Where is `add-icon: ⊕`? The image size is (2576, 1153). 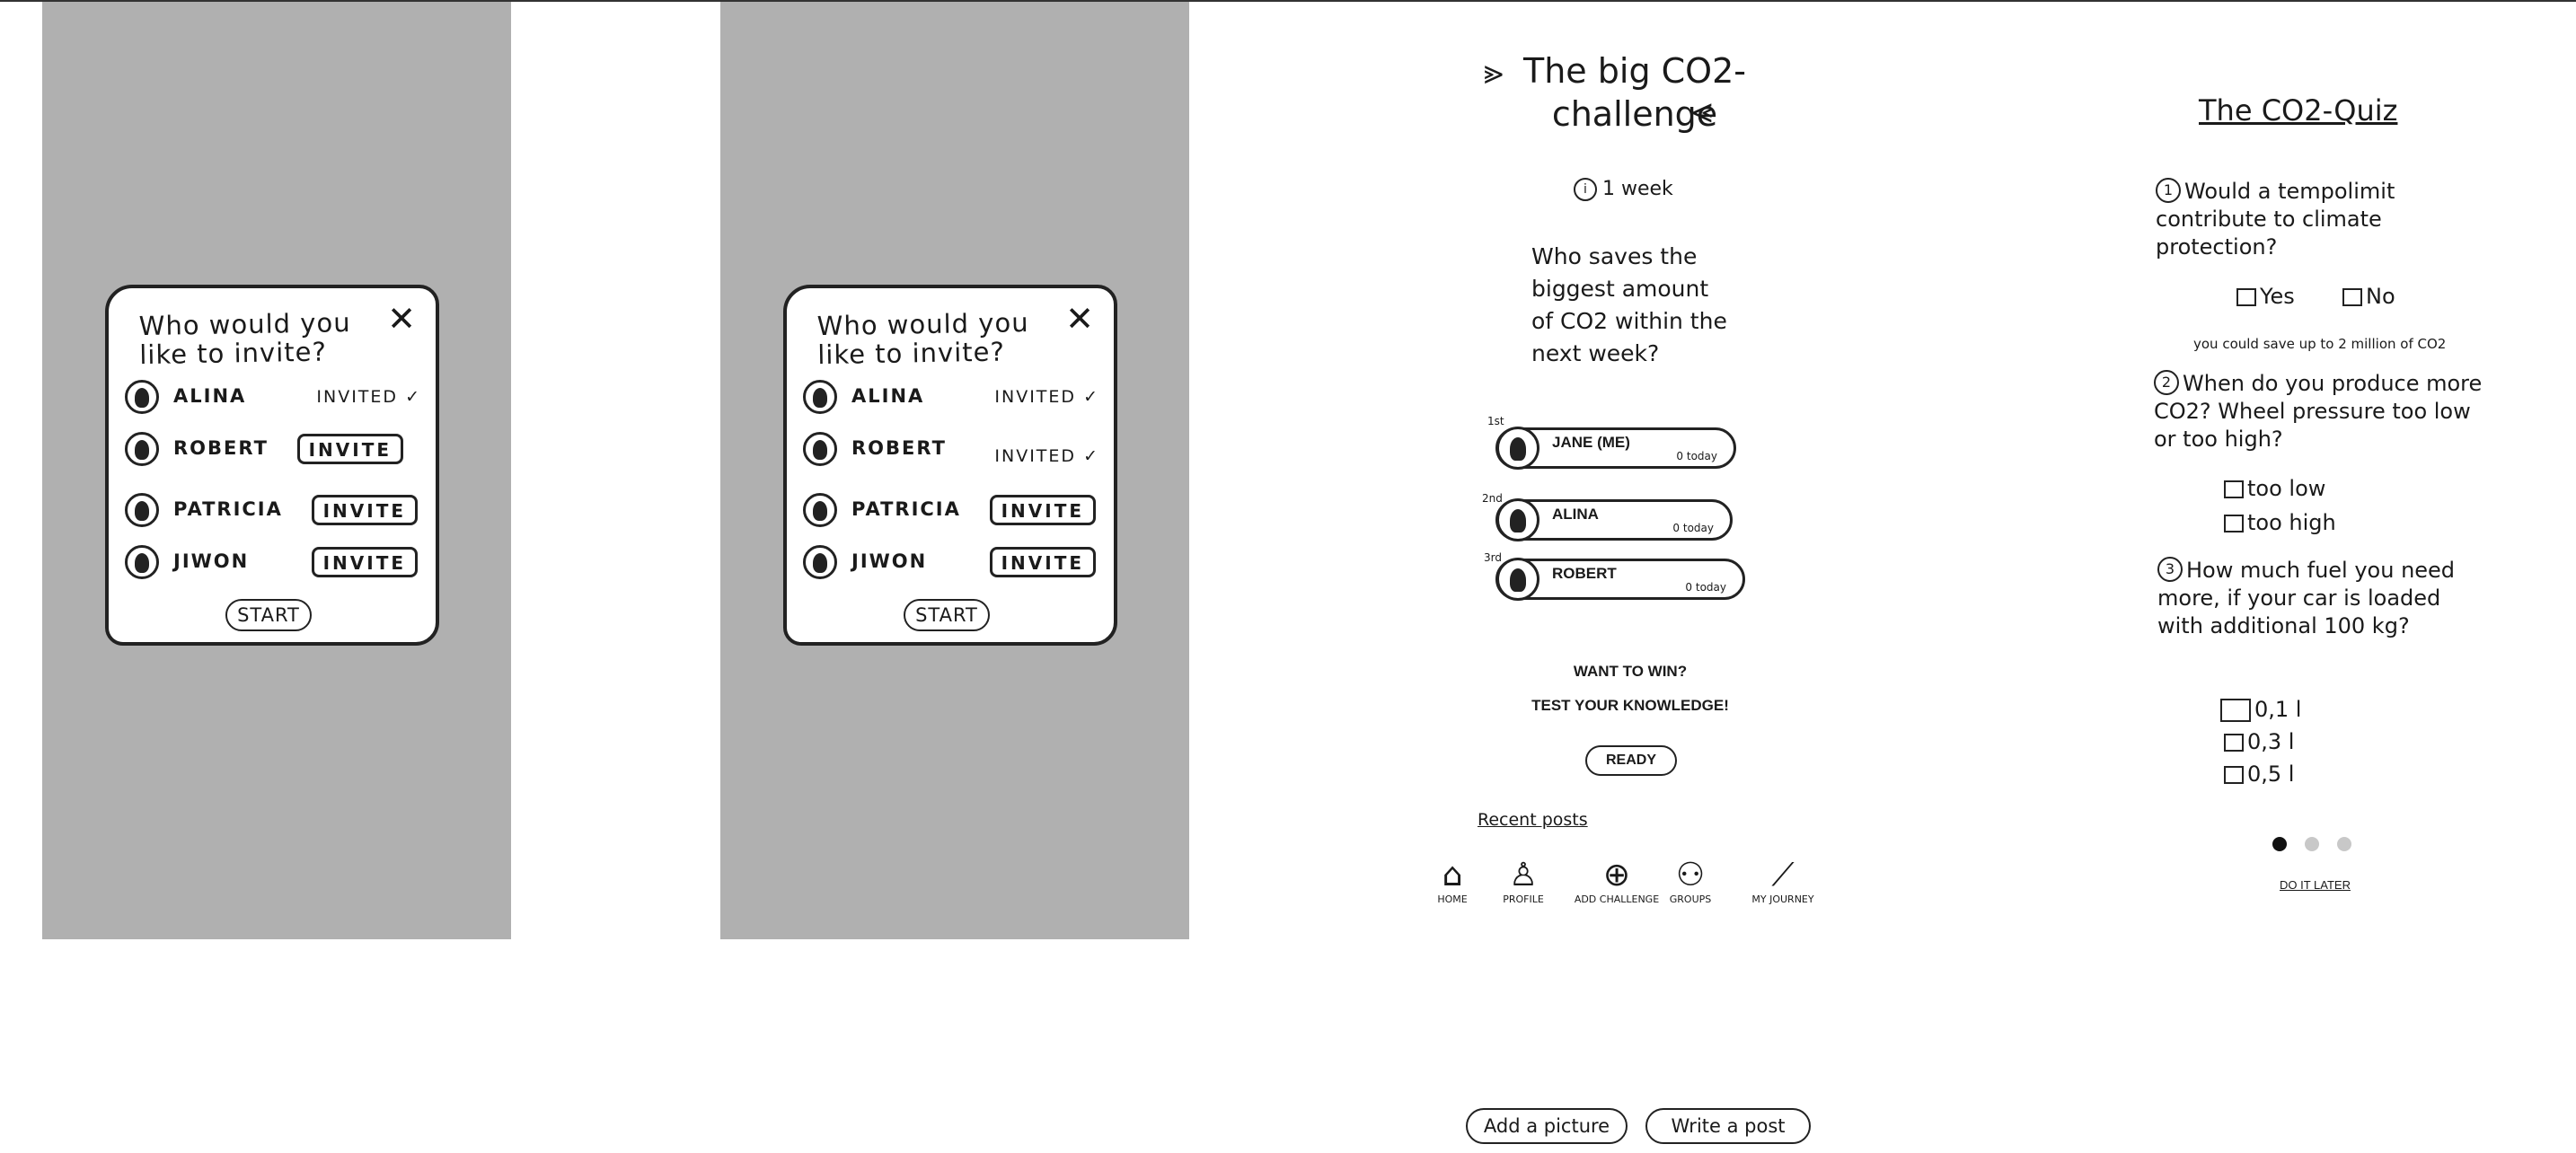 add-icon: ⊕ is located at coordinates (1616, 875).